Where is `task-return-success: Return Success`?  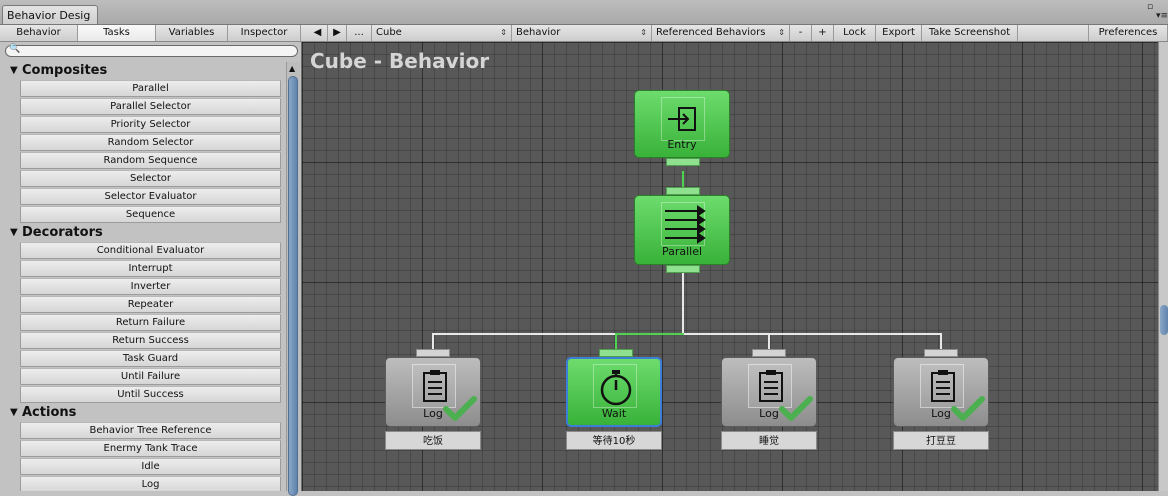 task-return-success: Return Success is located at coordinates (150, 340).